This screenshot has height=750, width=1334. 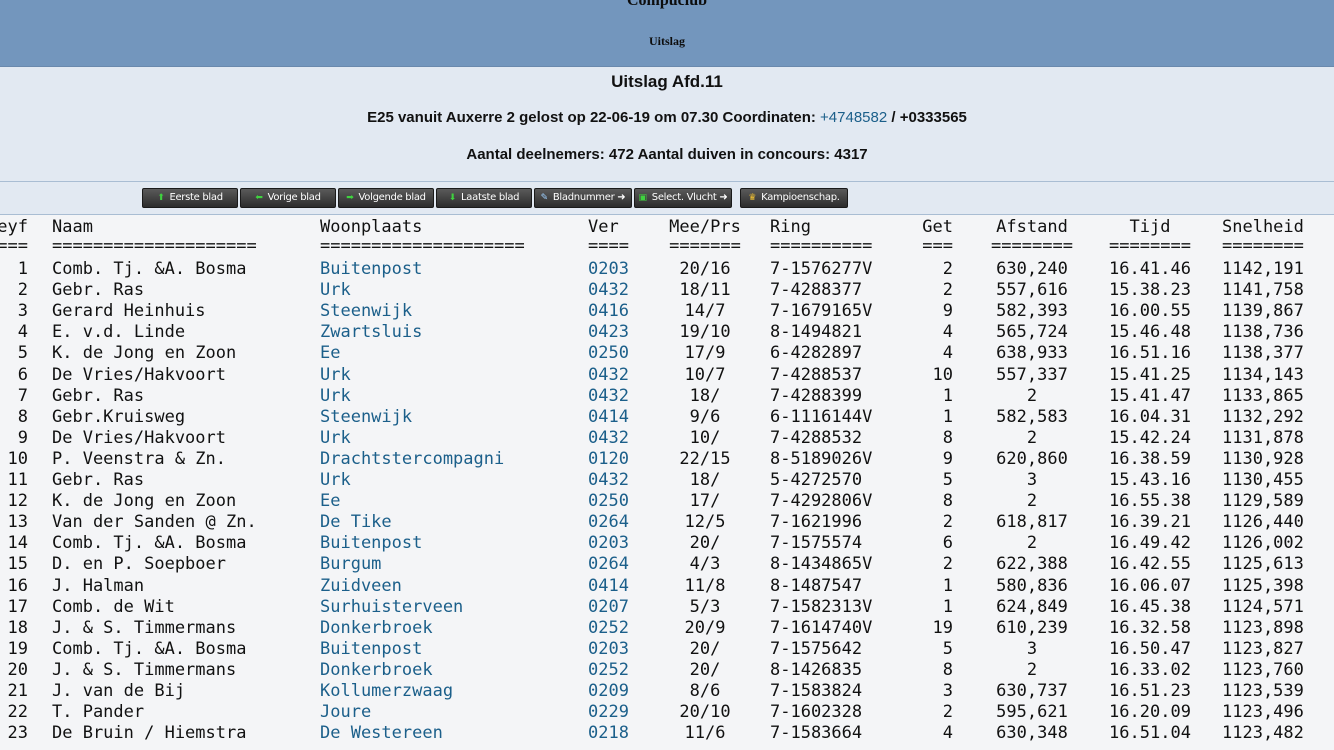 What do you see at coordinates (294, 197) in the screenshot?
I see `toolbar-button-label: Vorige blad` at bounding box center [294, 197].